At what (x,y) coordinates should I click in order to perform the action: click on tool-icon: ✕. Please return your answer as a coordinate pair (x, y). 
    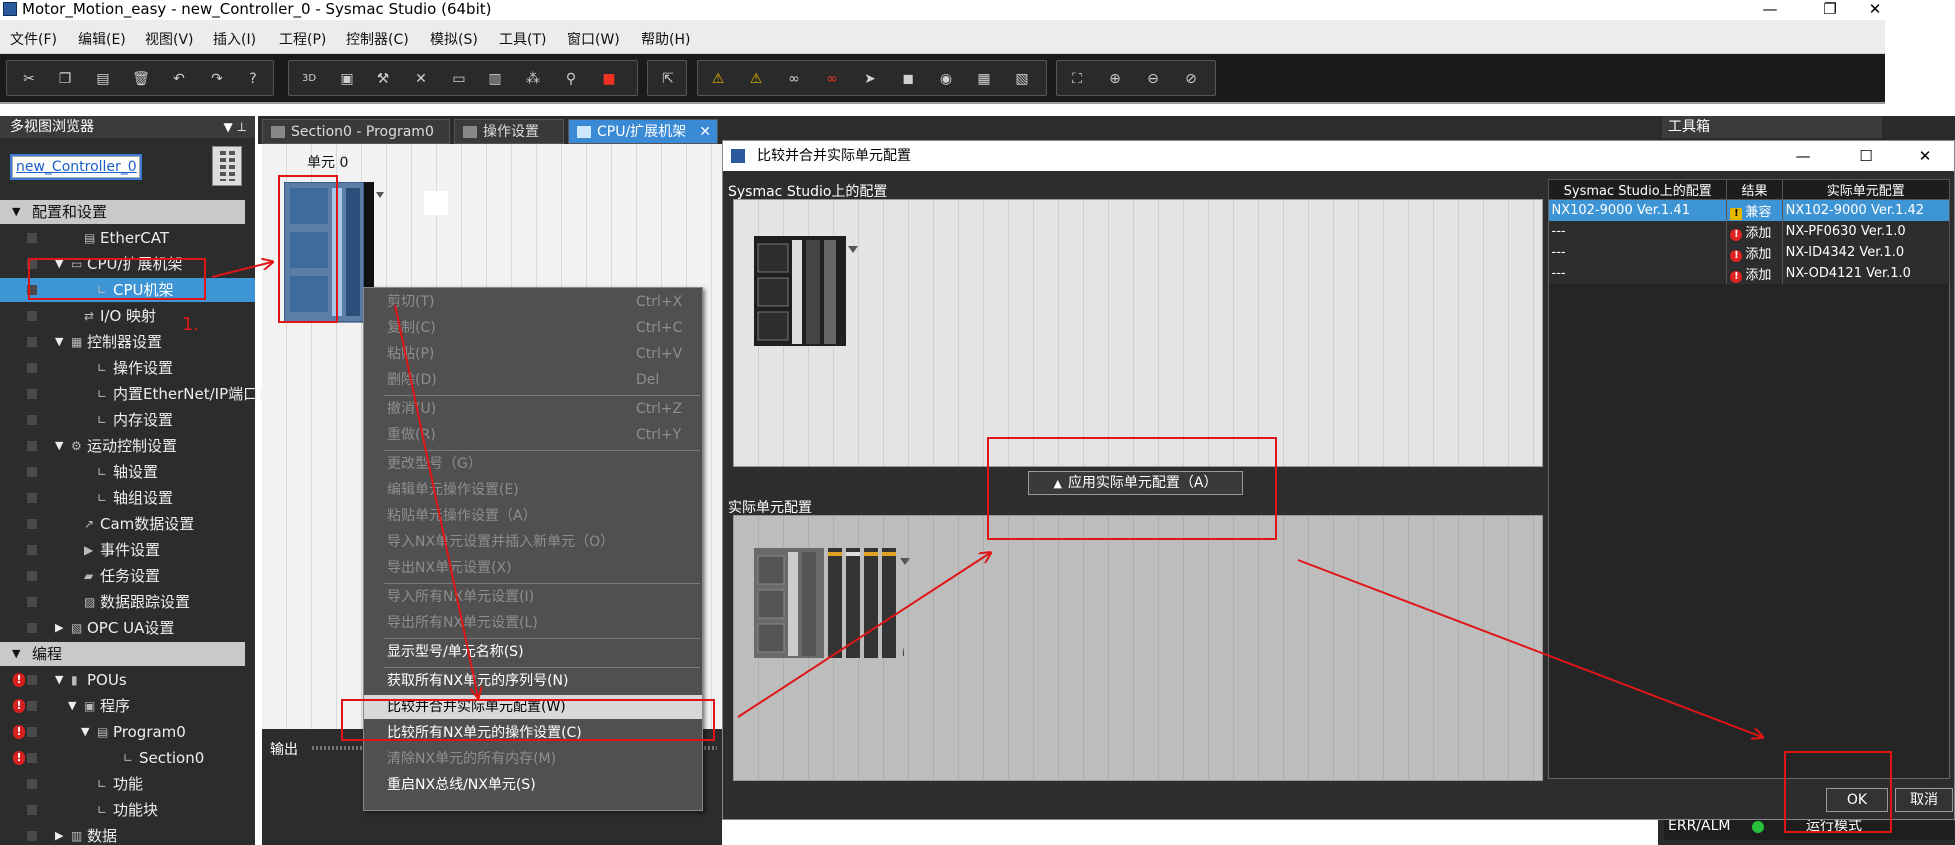
    Looking at the image, I should click on (421, 79).